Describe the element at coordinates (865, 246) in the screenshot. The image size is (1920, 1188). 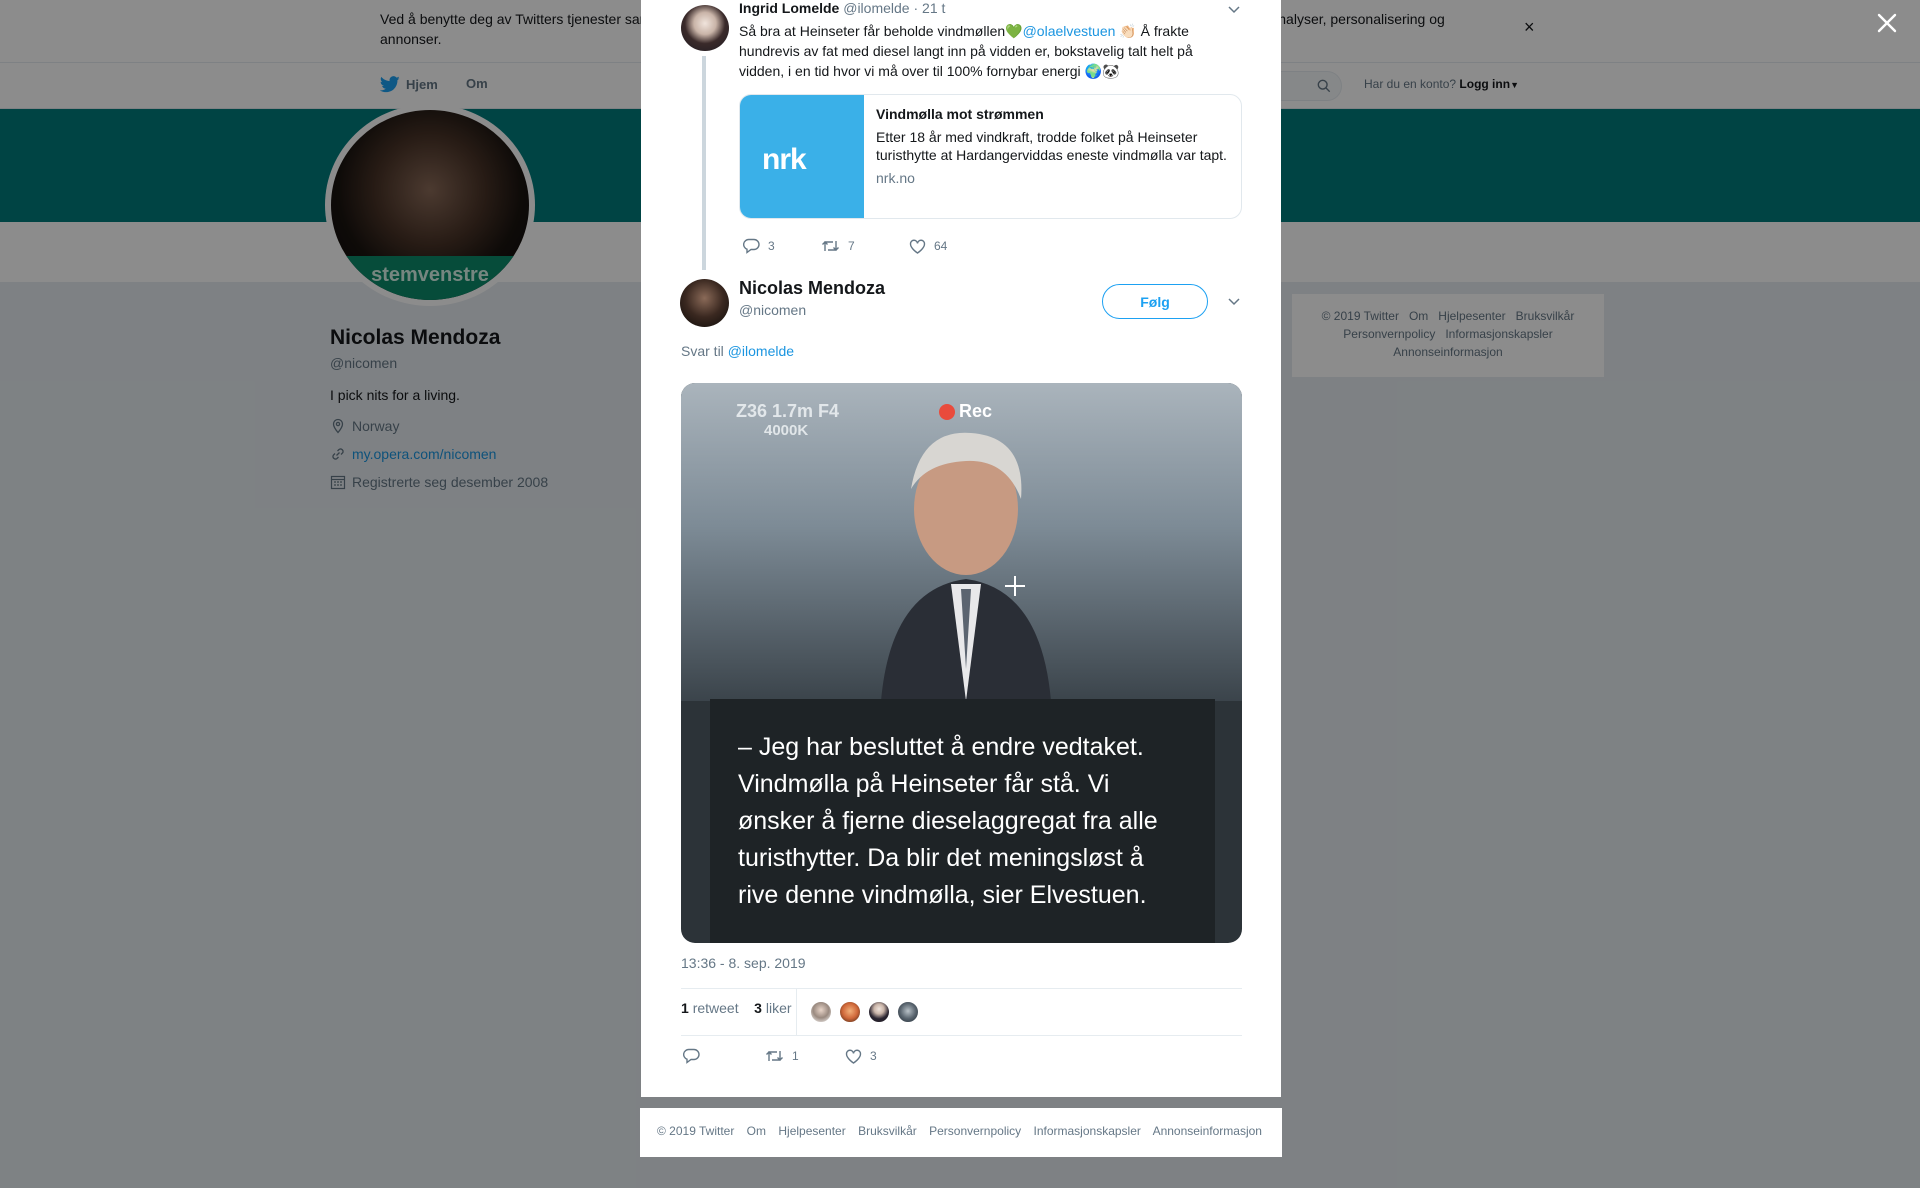
I see `retweet-button: 7` at that location.